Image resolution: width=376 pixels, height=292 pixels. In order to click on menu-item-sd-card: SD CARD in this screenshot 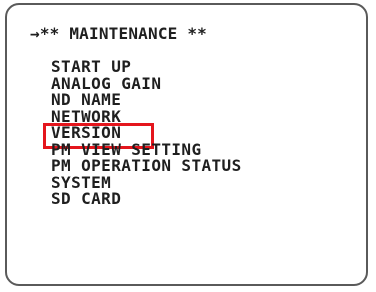, I will do `click(146, 199)`.